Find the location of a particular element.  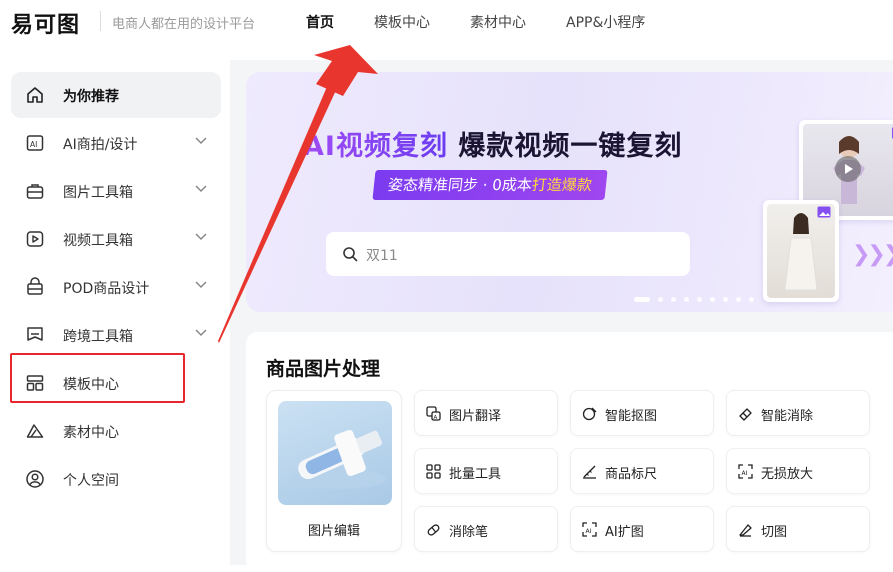

tagline: 电商人都在用的设计平台 is located at coordinates (184, 24).